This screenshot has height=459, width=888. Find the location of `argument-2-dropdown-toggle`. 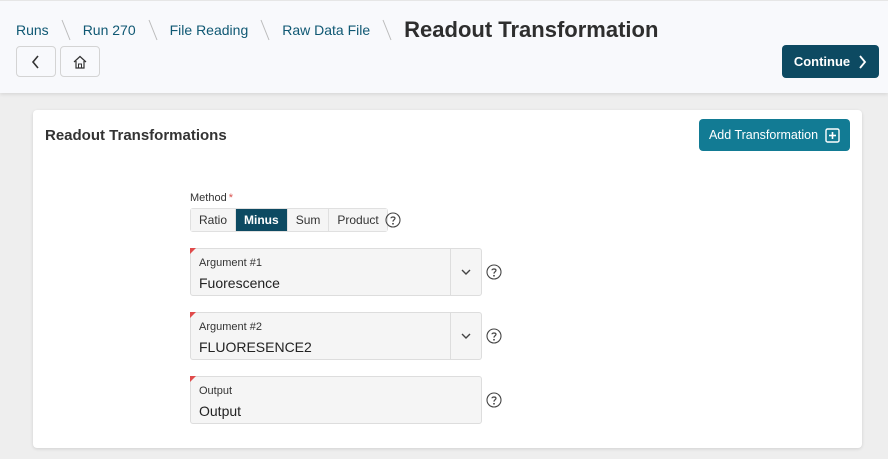

argument-2-dropdown-toggle is located at coordinates (465, 336).